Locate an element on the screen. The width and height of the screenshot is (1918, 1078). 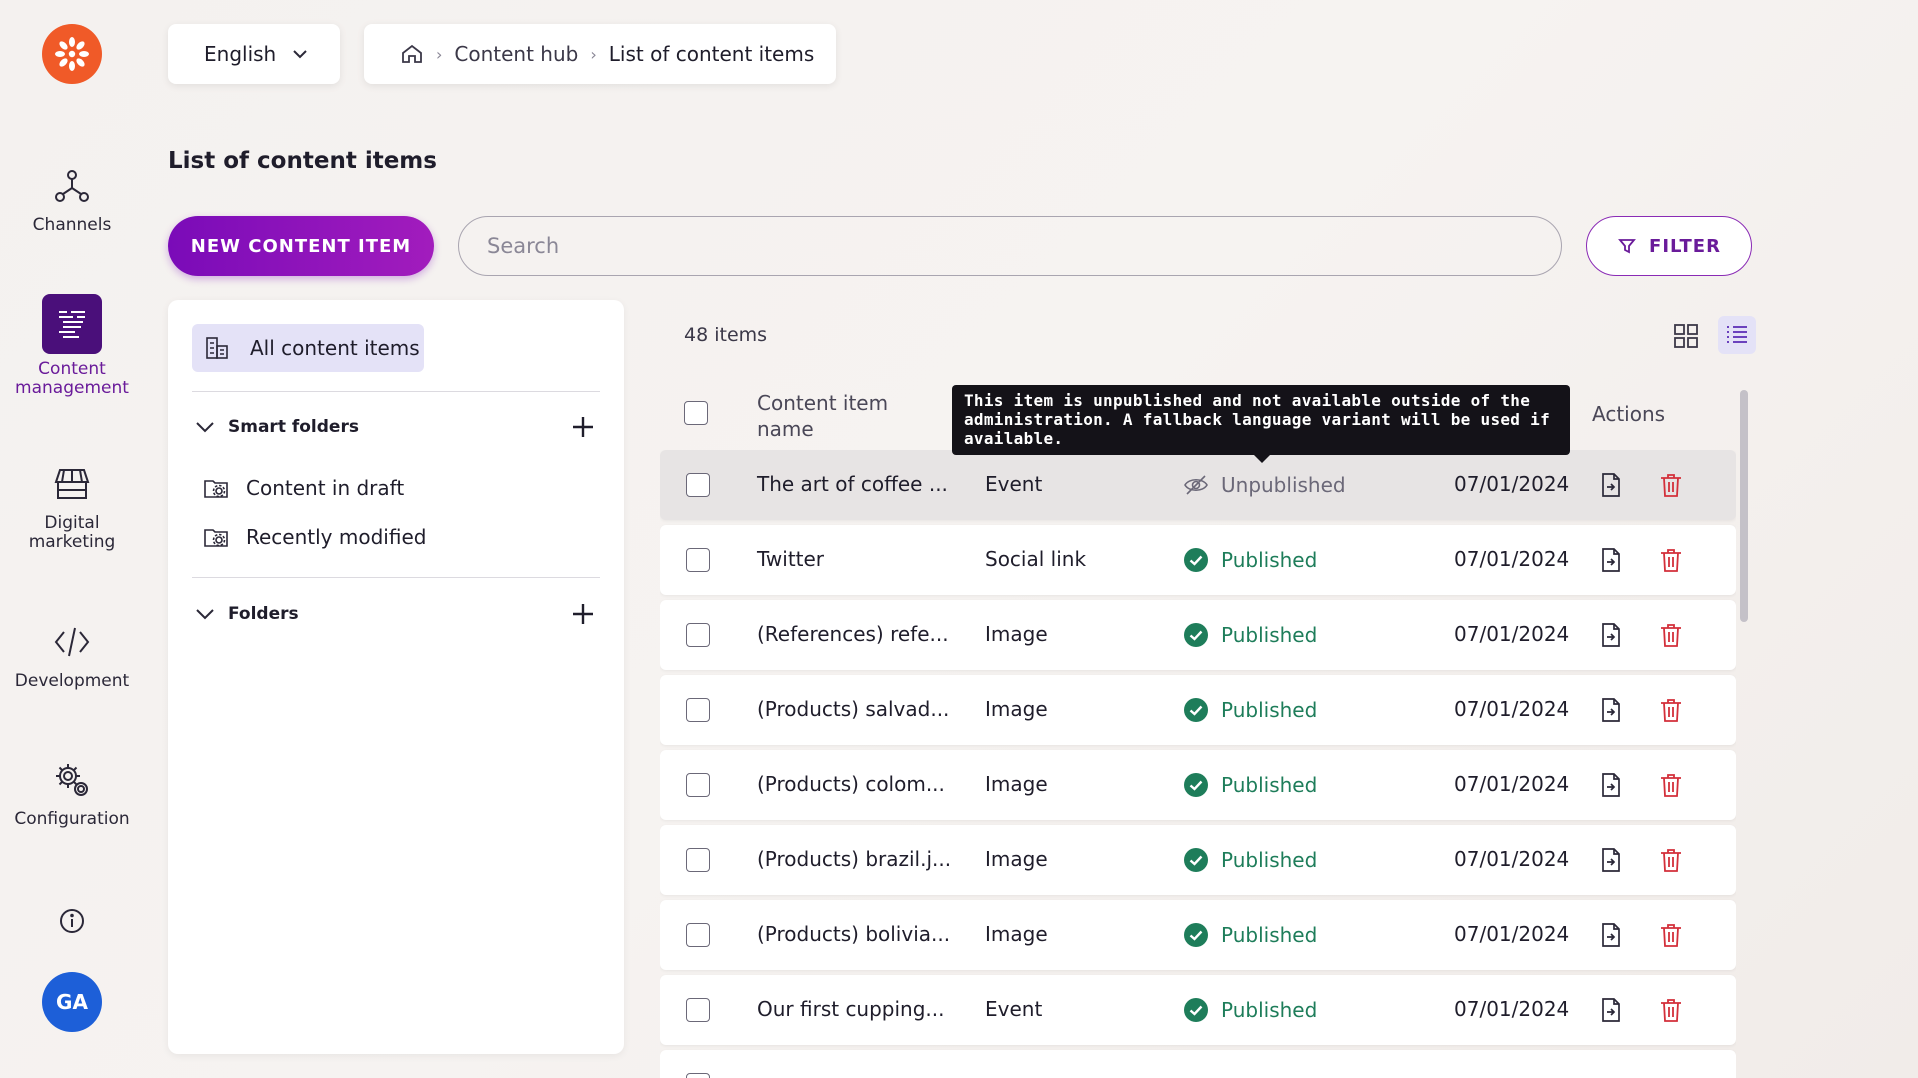
filter-button: FILTER is located at coordinates (1669, 246).